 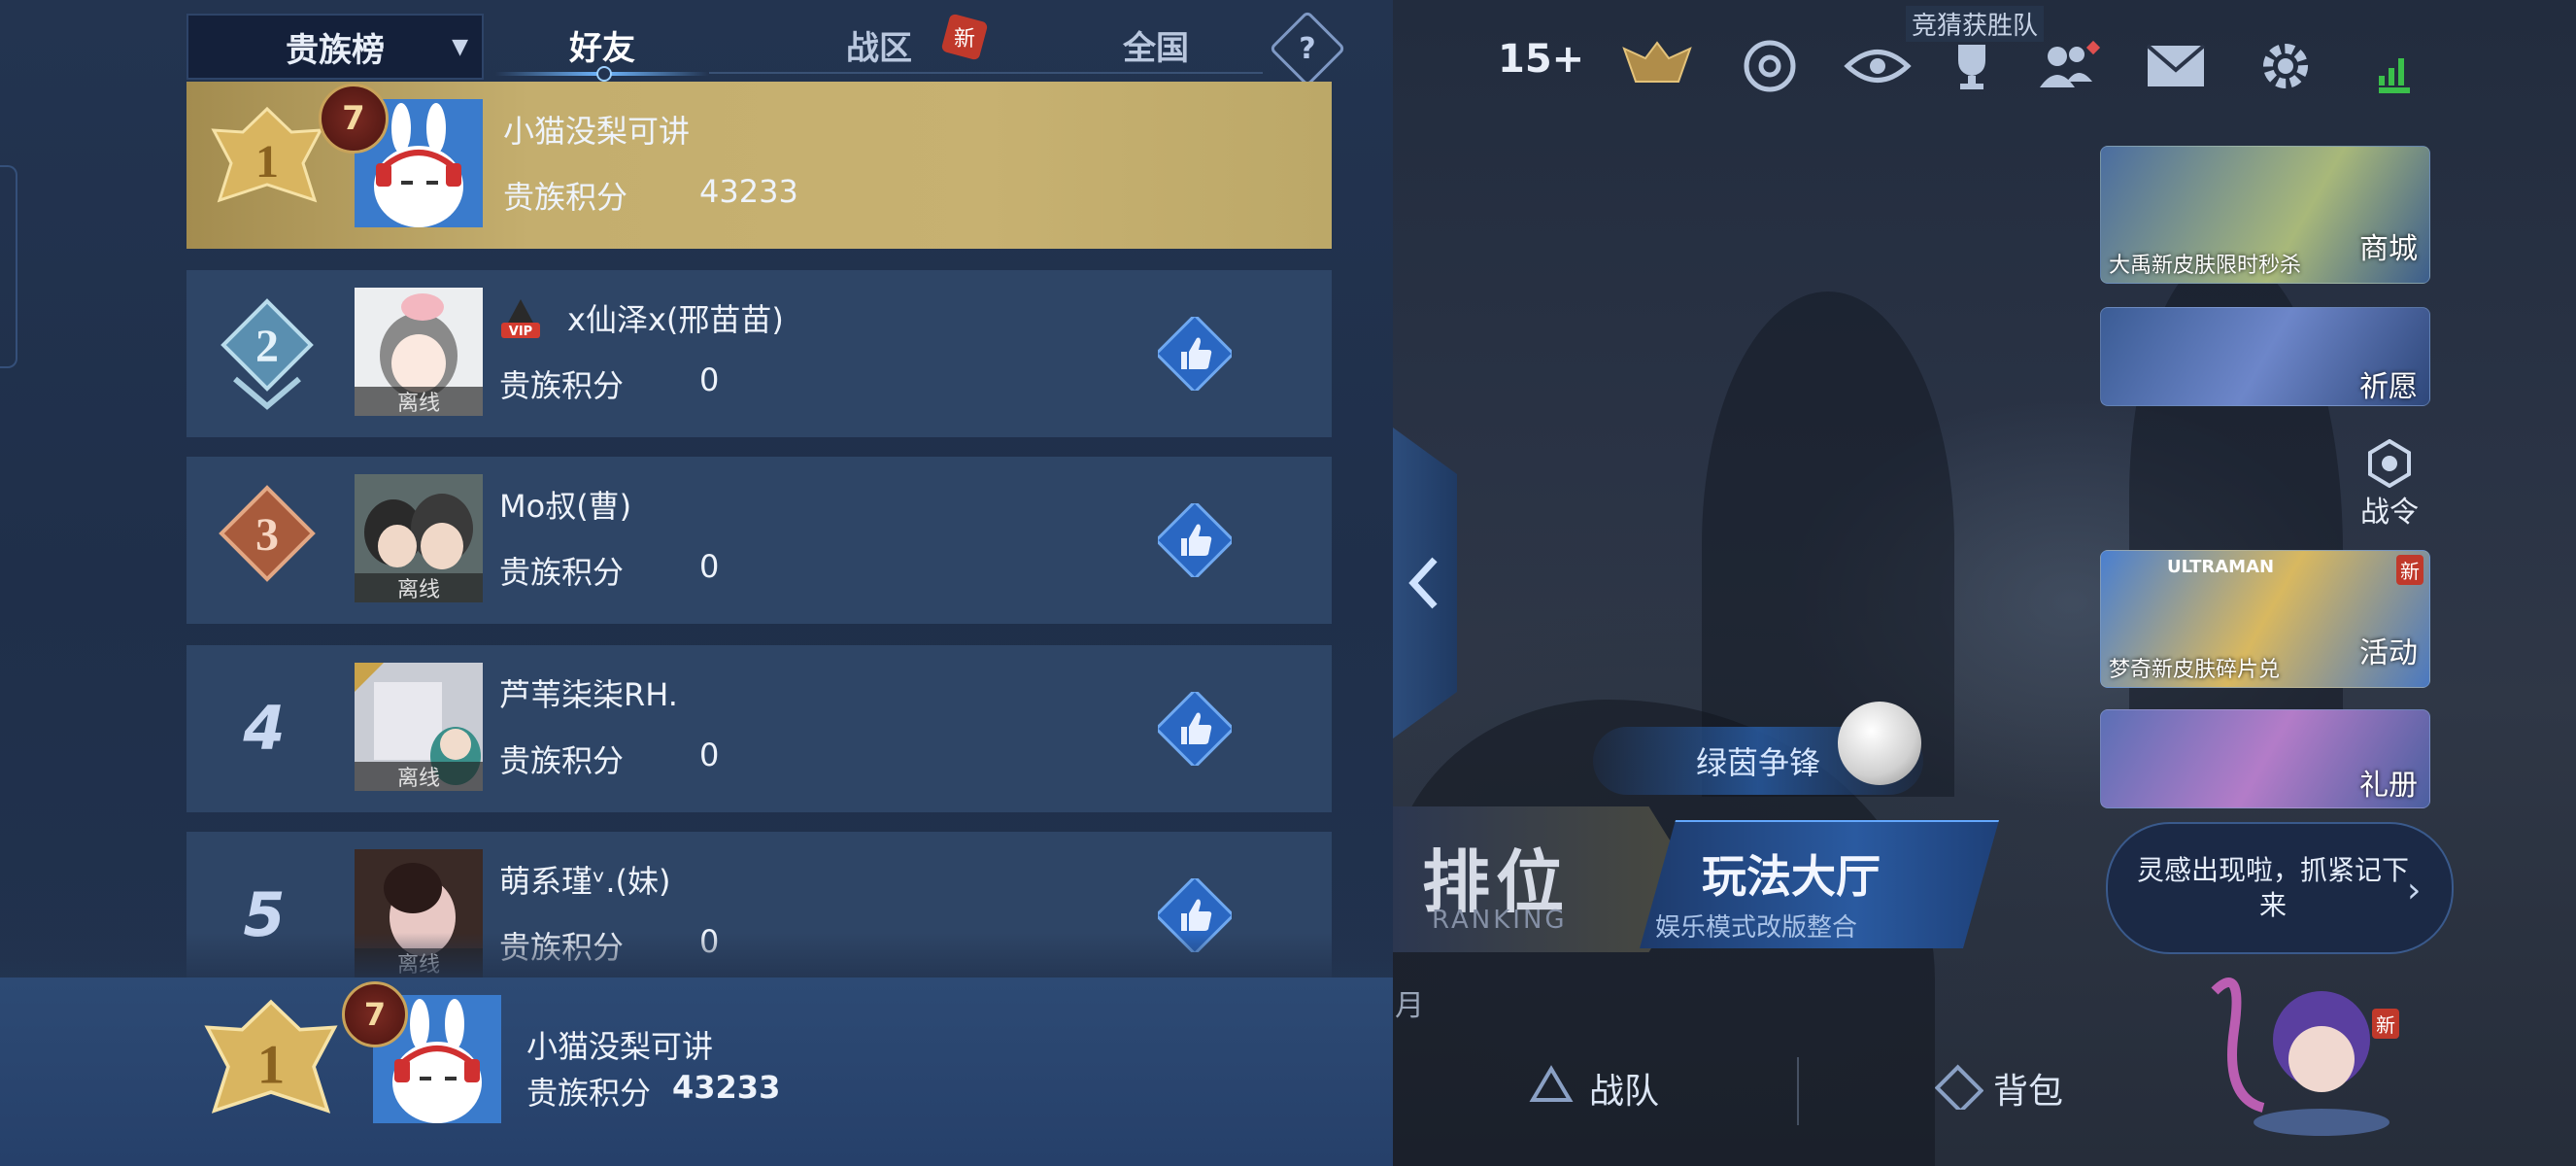 I want to click on wish-card: 祈愿, so click(x=2265, y=356).